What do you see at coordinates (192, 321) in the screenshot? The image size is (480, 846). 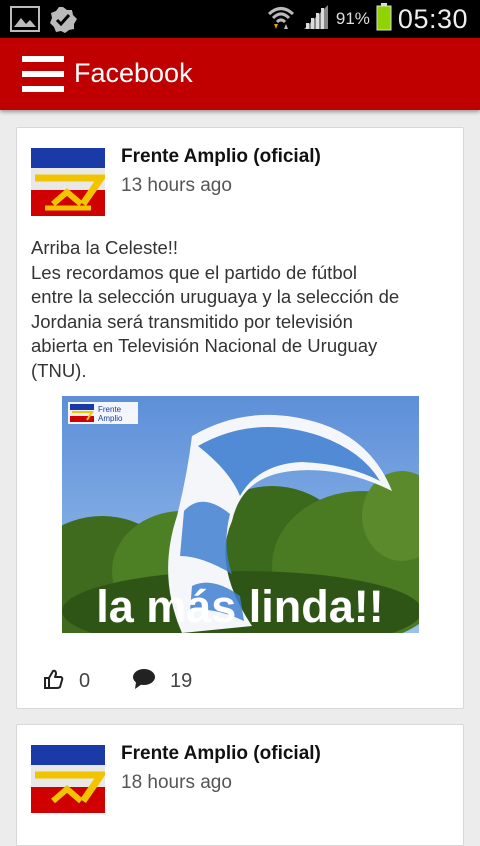 I see `post-text-line: Jordania será transmitido por televisión` at bounding box center [192, 321].